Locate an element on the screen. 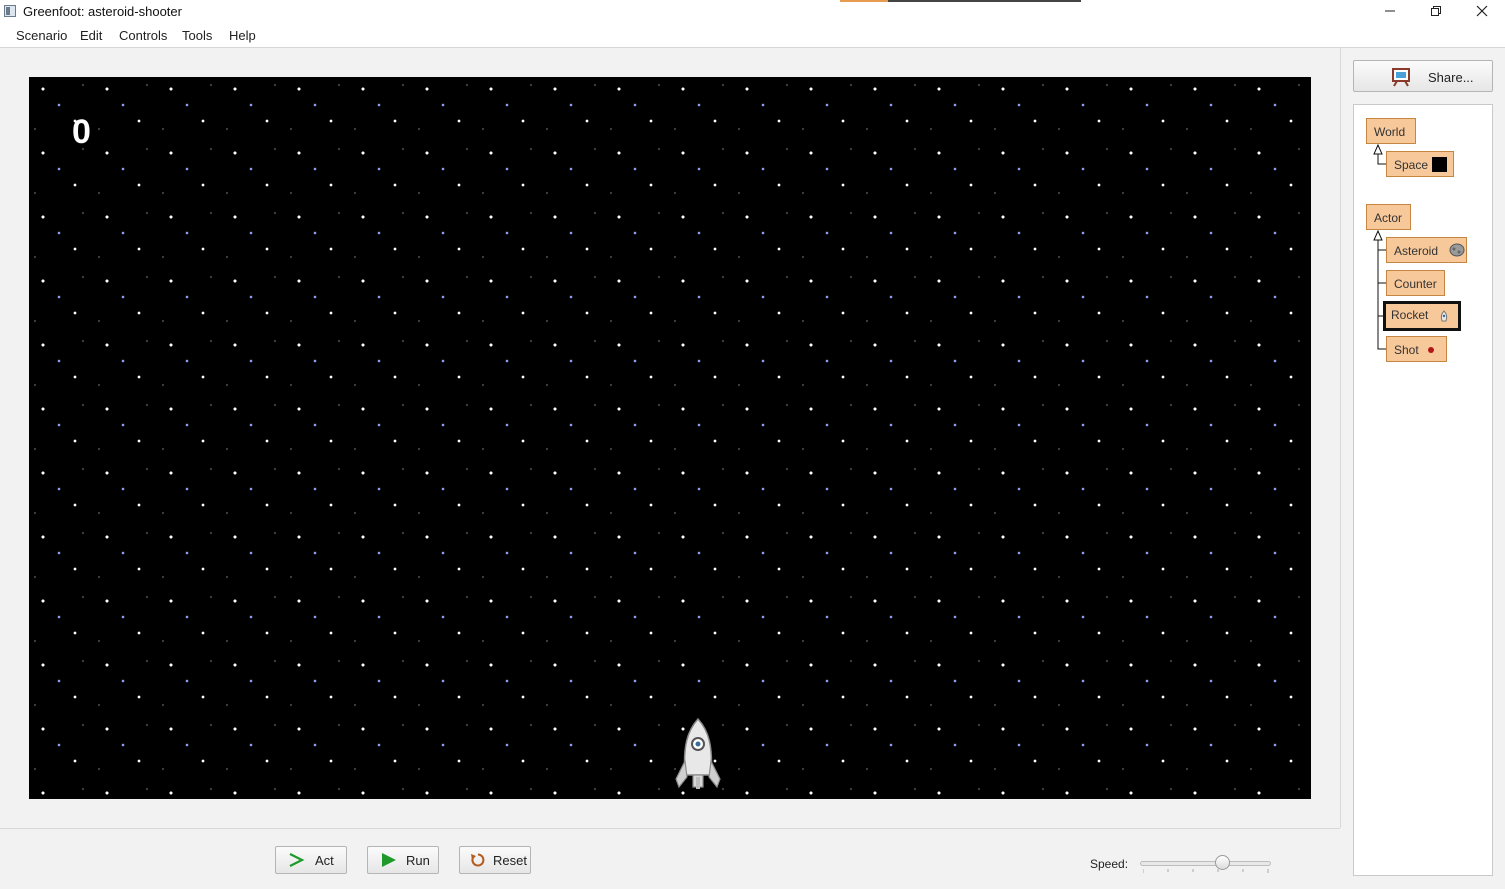 Image resolution: width=1505 pixels, height=889 pixels. reset-button: Reset is located at coordinates (495, 860).